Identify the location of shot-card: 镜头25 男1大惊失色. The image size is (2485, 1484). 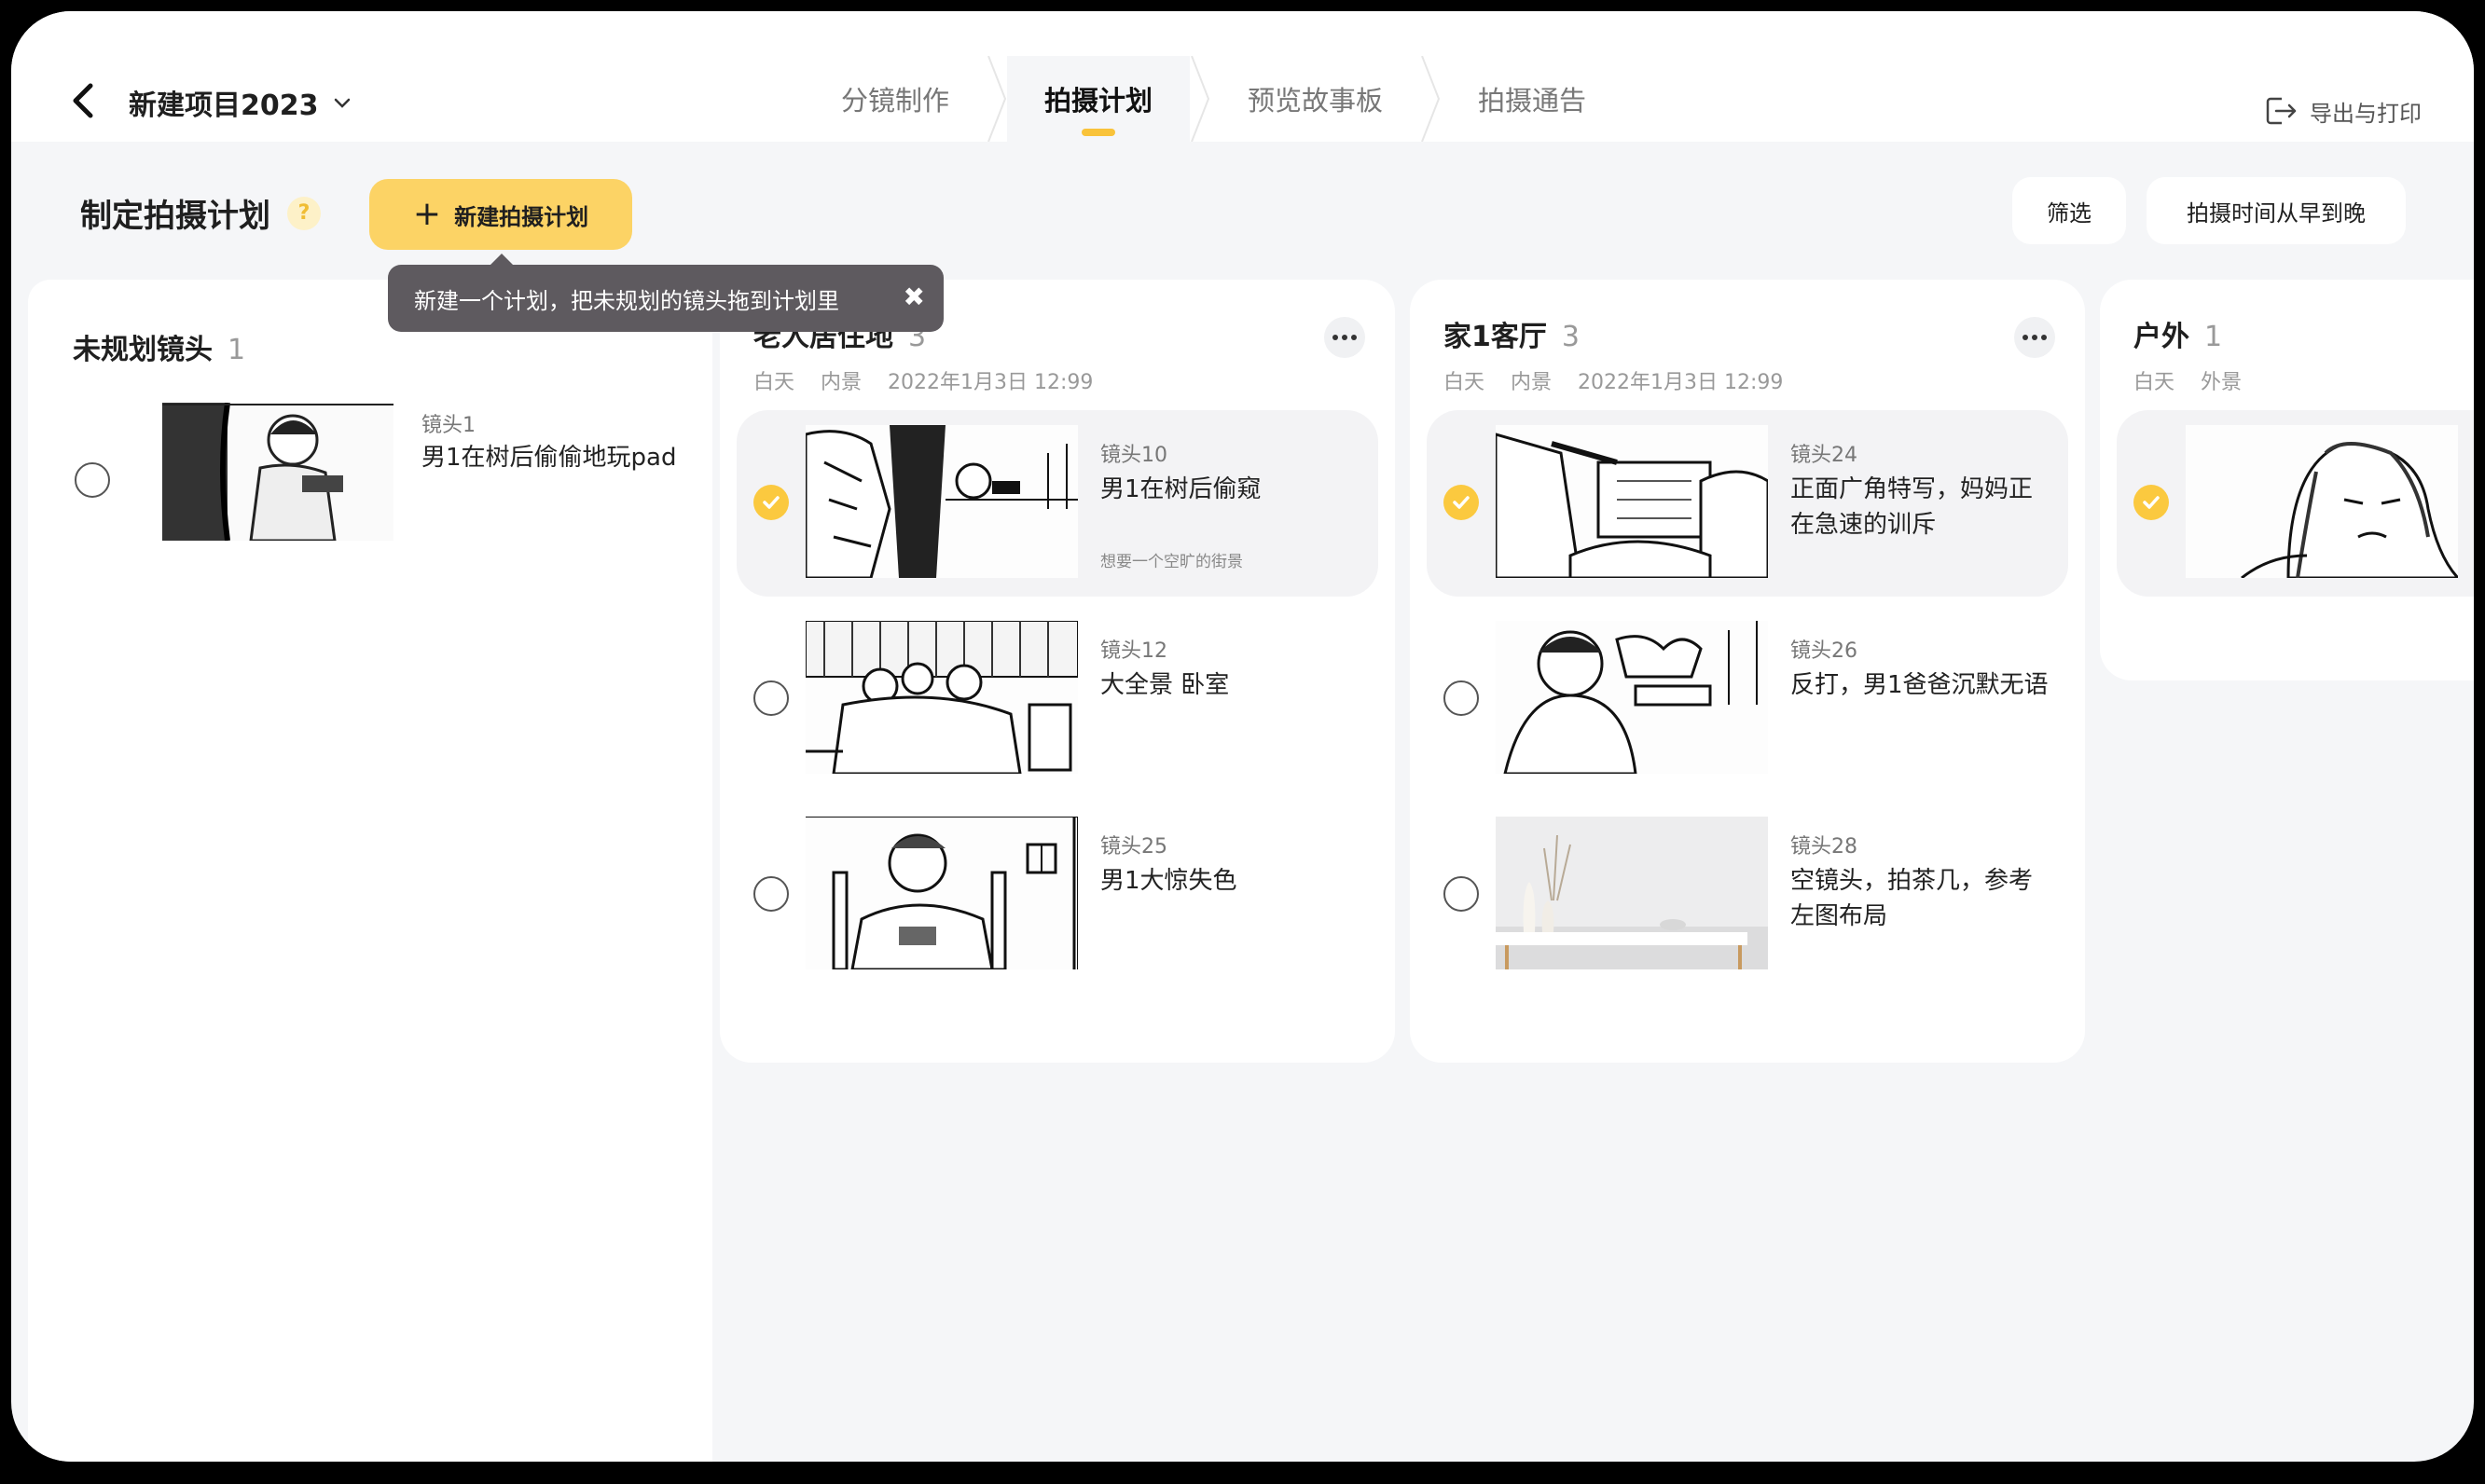
(1057, 895).